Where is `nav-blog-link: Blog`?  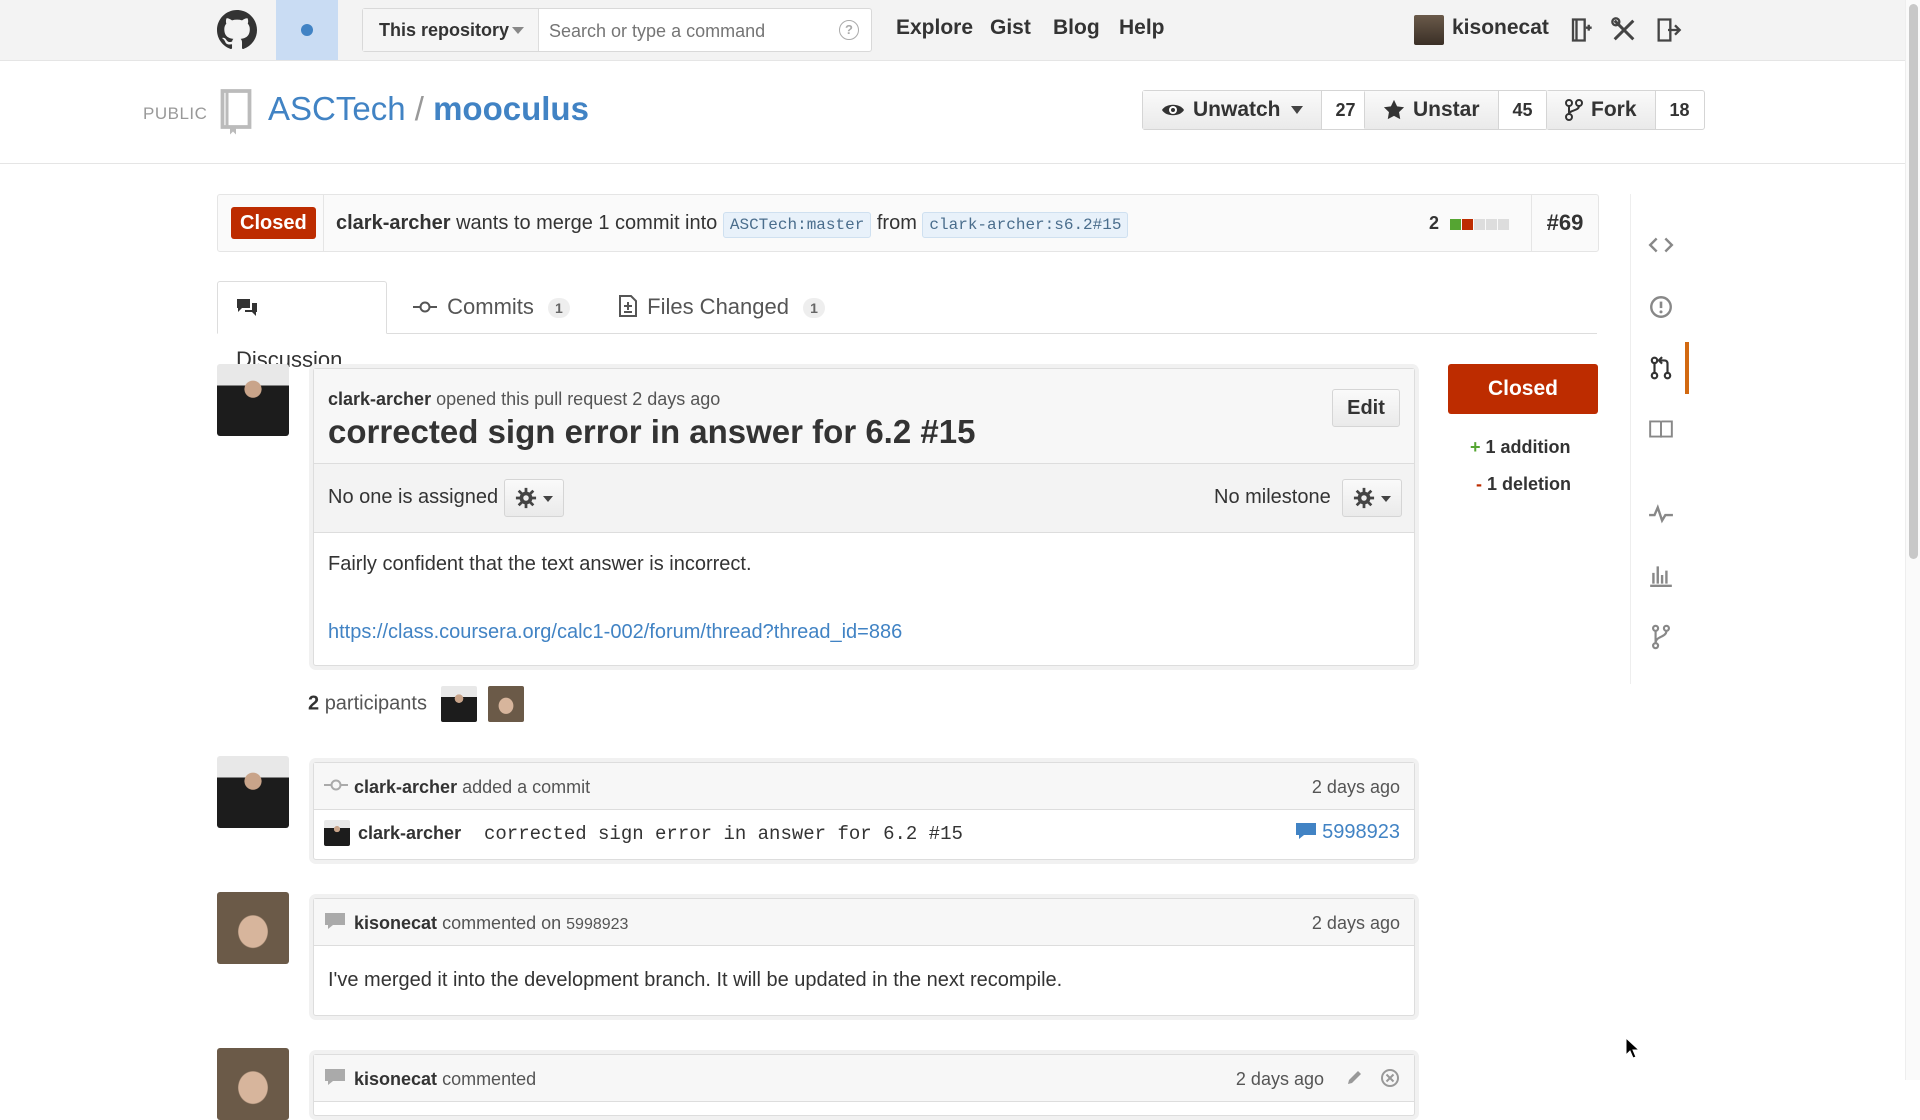 nav-blog-link: Blog is located at coordinates (1076, 28).